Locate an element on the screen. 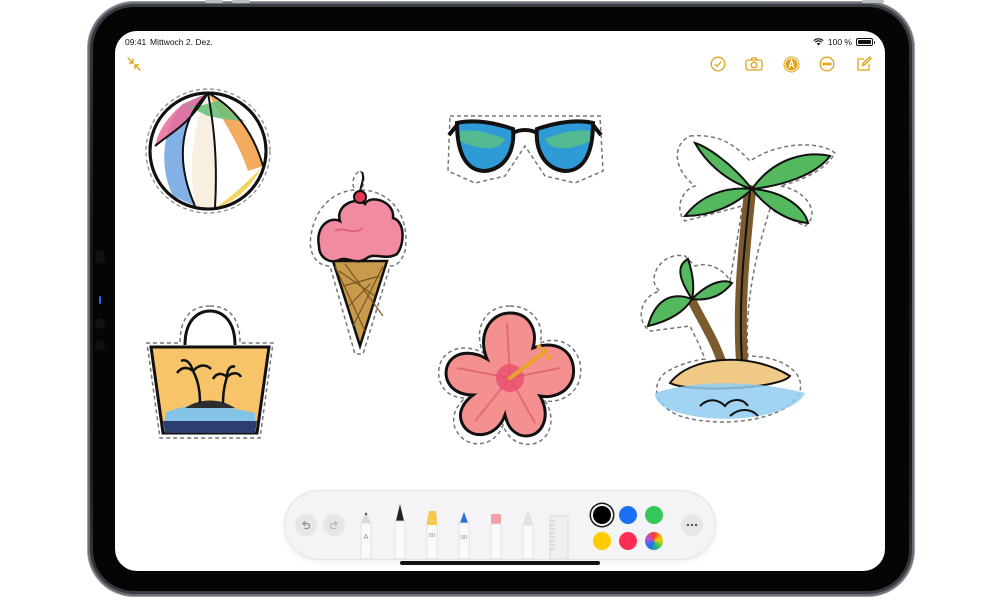  color-blue-swatch is located at coordinates (628, 515).